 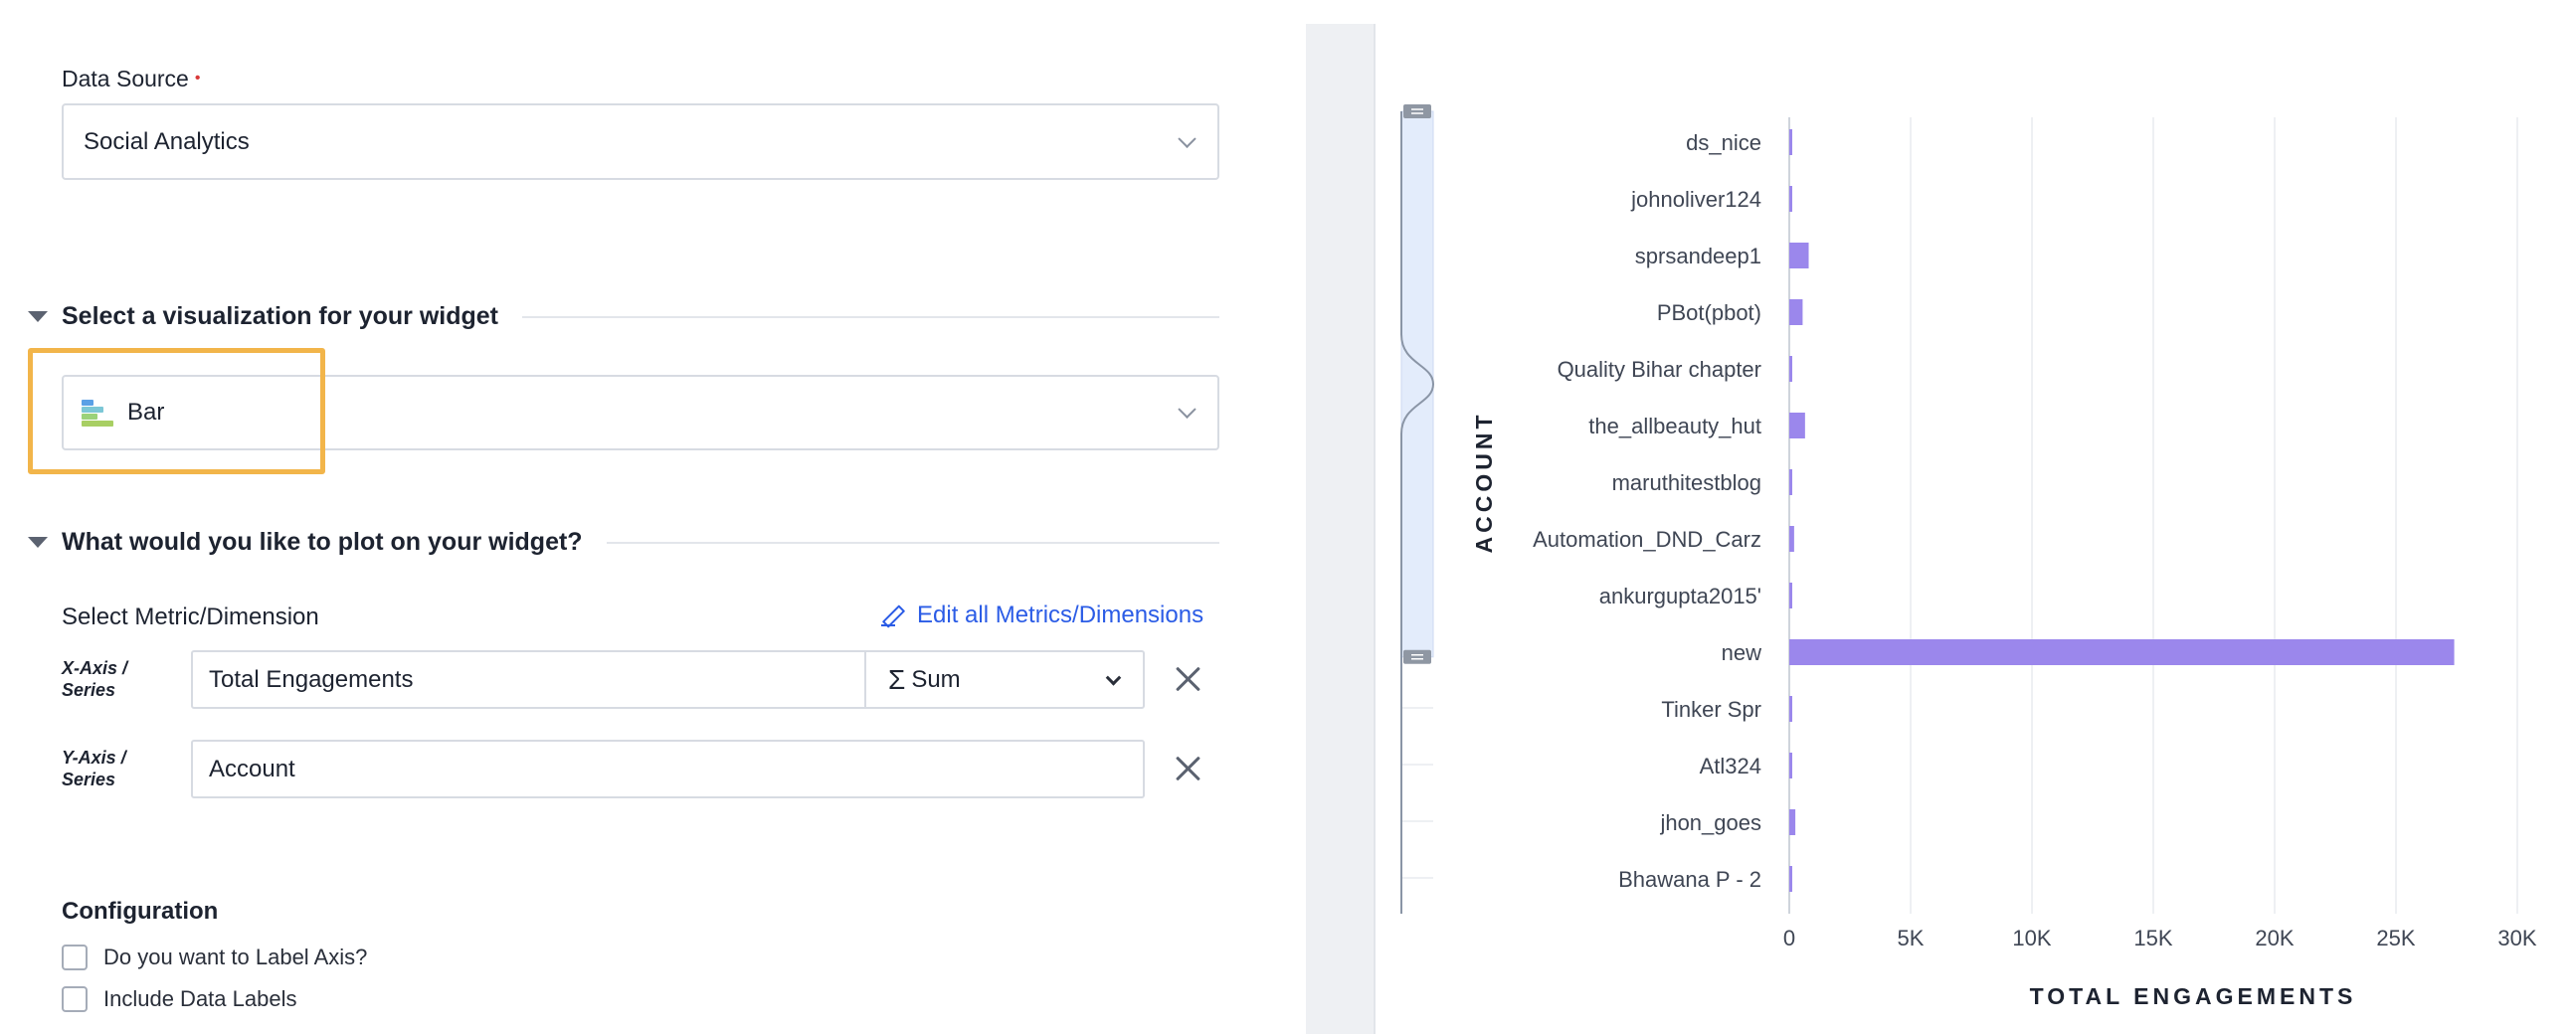 I want to click on metric-dimension-label: Select Metric/Dimension, so click(x=190, y=617).